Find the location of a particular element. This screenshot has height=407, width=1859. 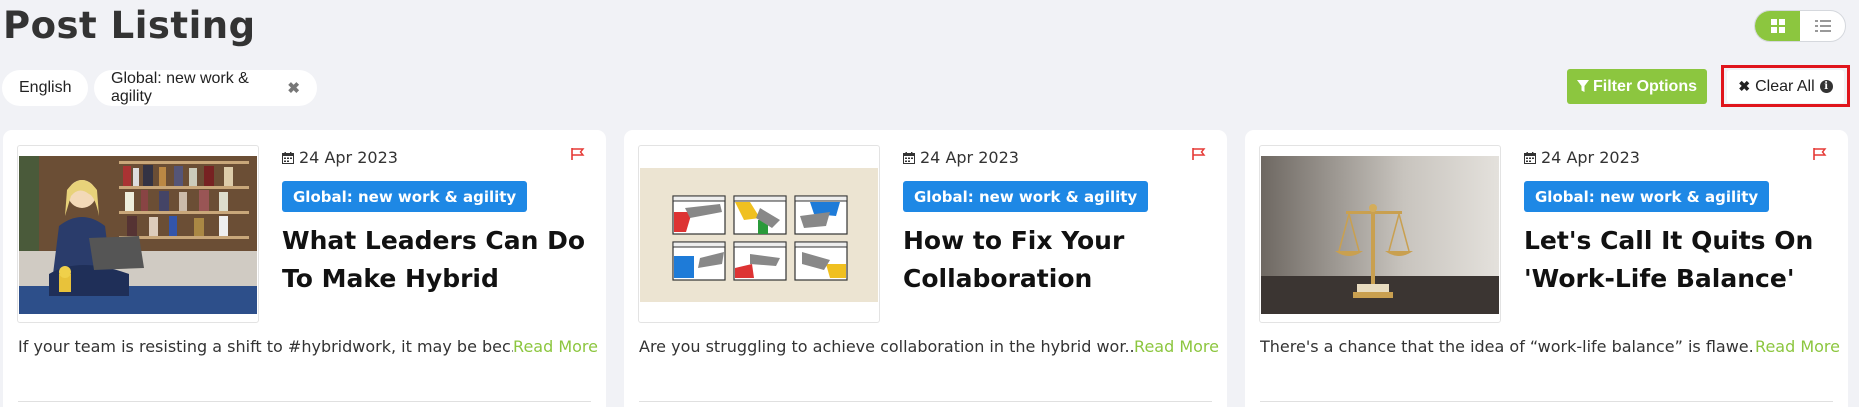

woman-with-laptop-image is located at coordinates (138, 235).